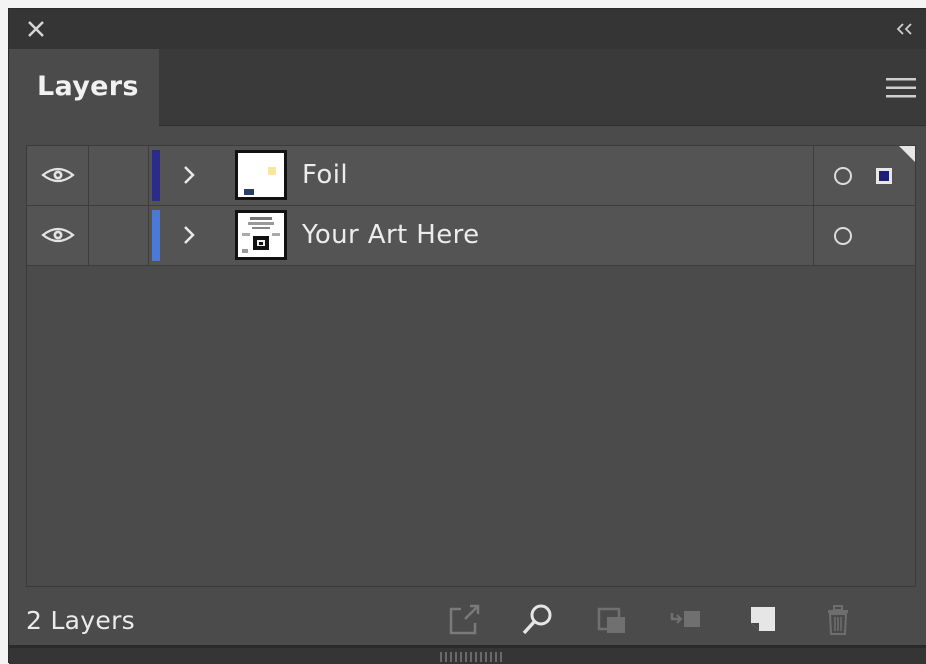  What do you see at coordinates (687, 620) in the screenshot?
I see `sublayer-icon` at bounding box center [687, 620].